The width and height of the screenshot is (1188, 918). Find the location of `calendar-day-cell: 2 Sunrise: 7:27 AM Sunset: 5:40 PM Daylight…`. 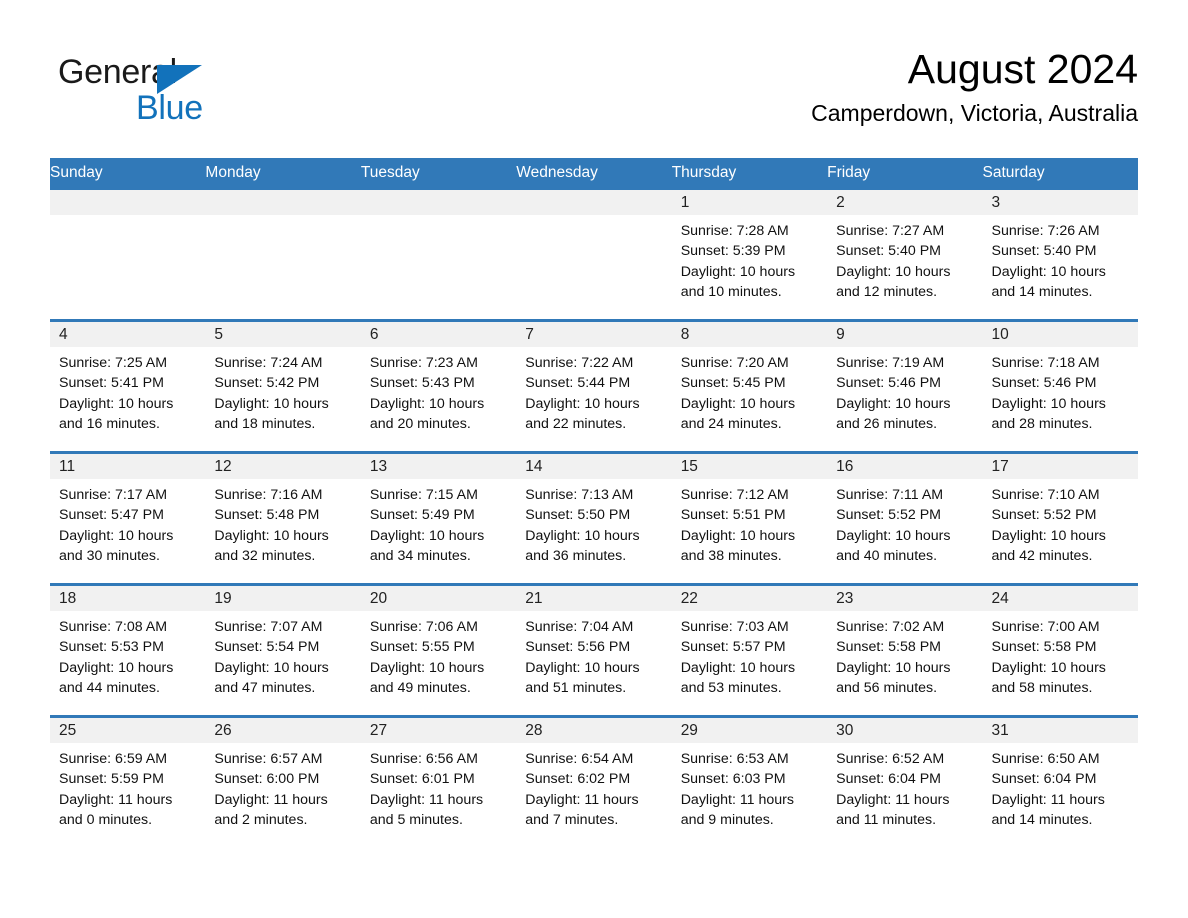

calendar-day-cell: 2 Sunrise: 7:27 AM Sunset: 5:40 PM Daylight… is located at coordinates (905, 254).